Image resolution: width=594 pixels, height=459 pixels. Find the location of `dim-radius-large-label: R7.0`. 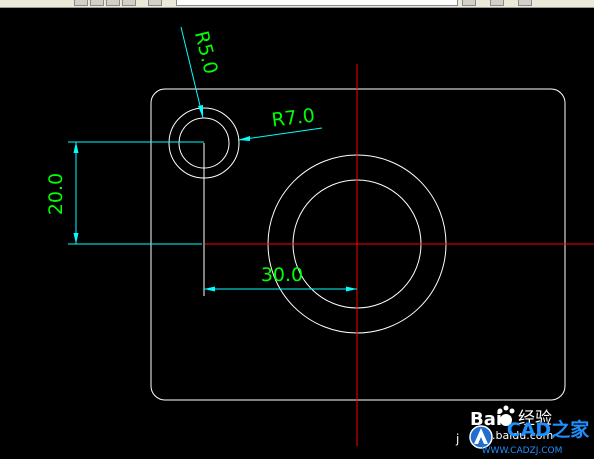

dim-radius-large-label: R7.0 is located at coordinates (293, 117).